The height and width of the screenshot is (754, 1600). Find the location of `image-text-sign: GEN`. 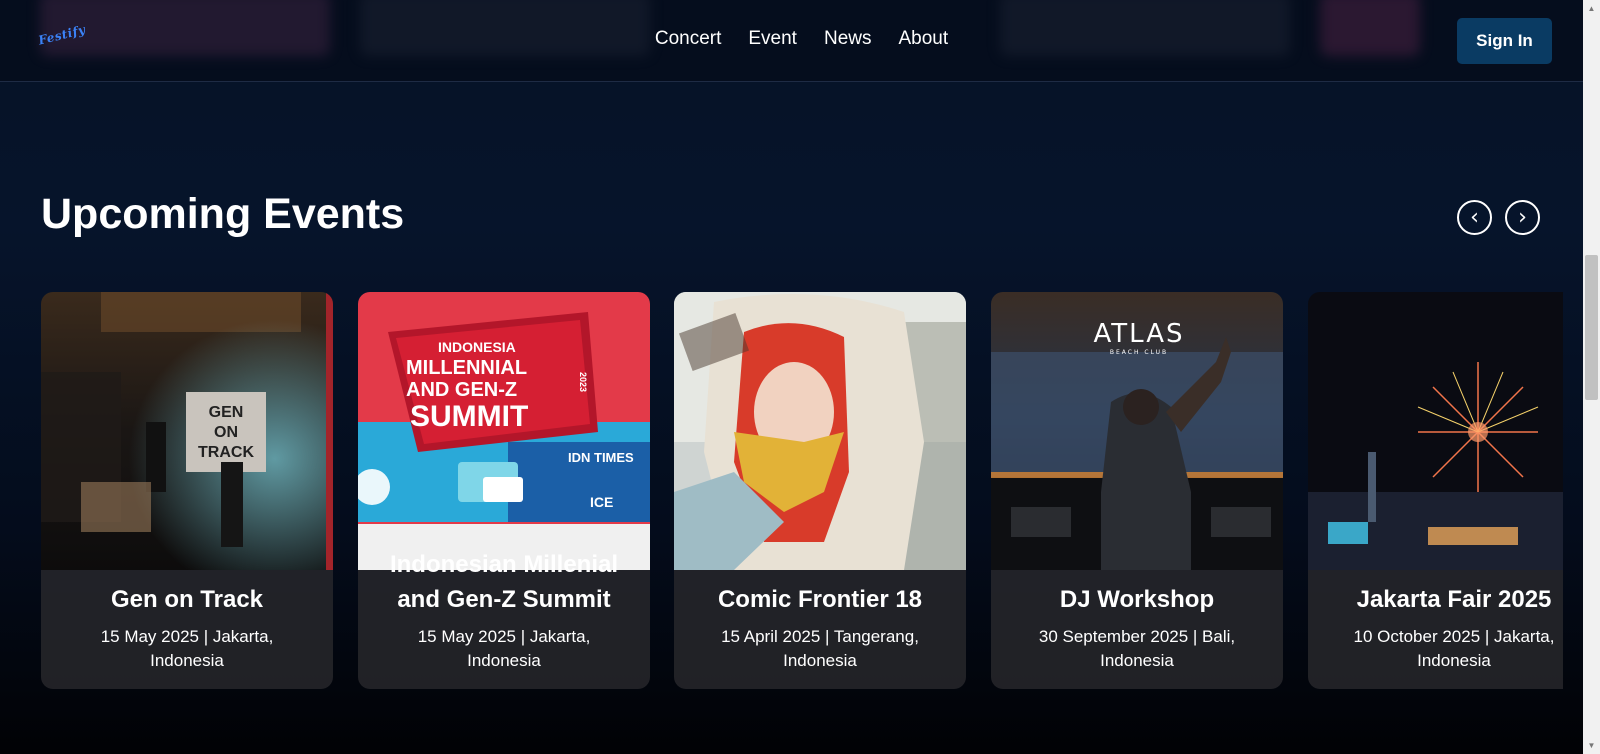

image-text-sign: GEN is located at coordinates (226, 412).